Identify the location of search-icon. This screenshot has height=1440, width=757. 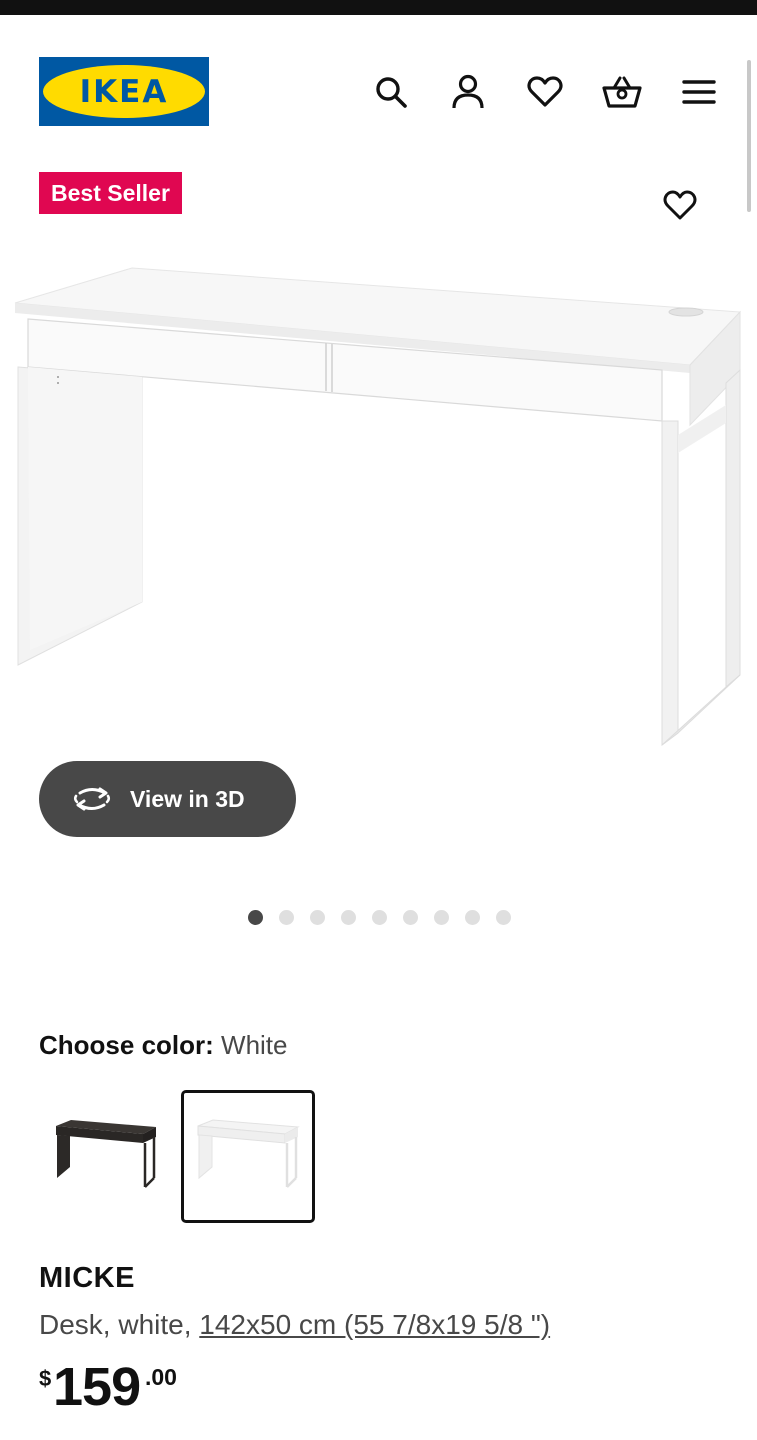
(391, 92).